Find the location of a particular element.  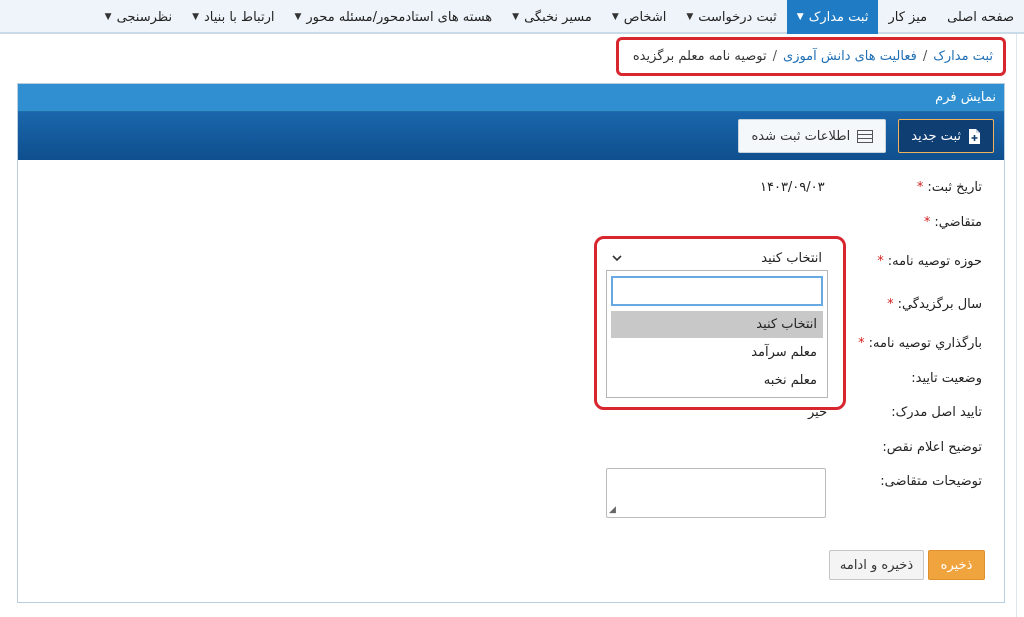

upload-label-text: بارگذاري توصیه نامه: is located at coordinates (925, 343).